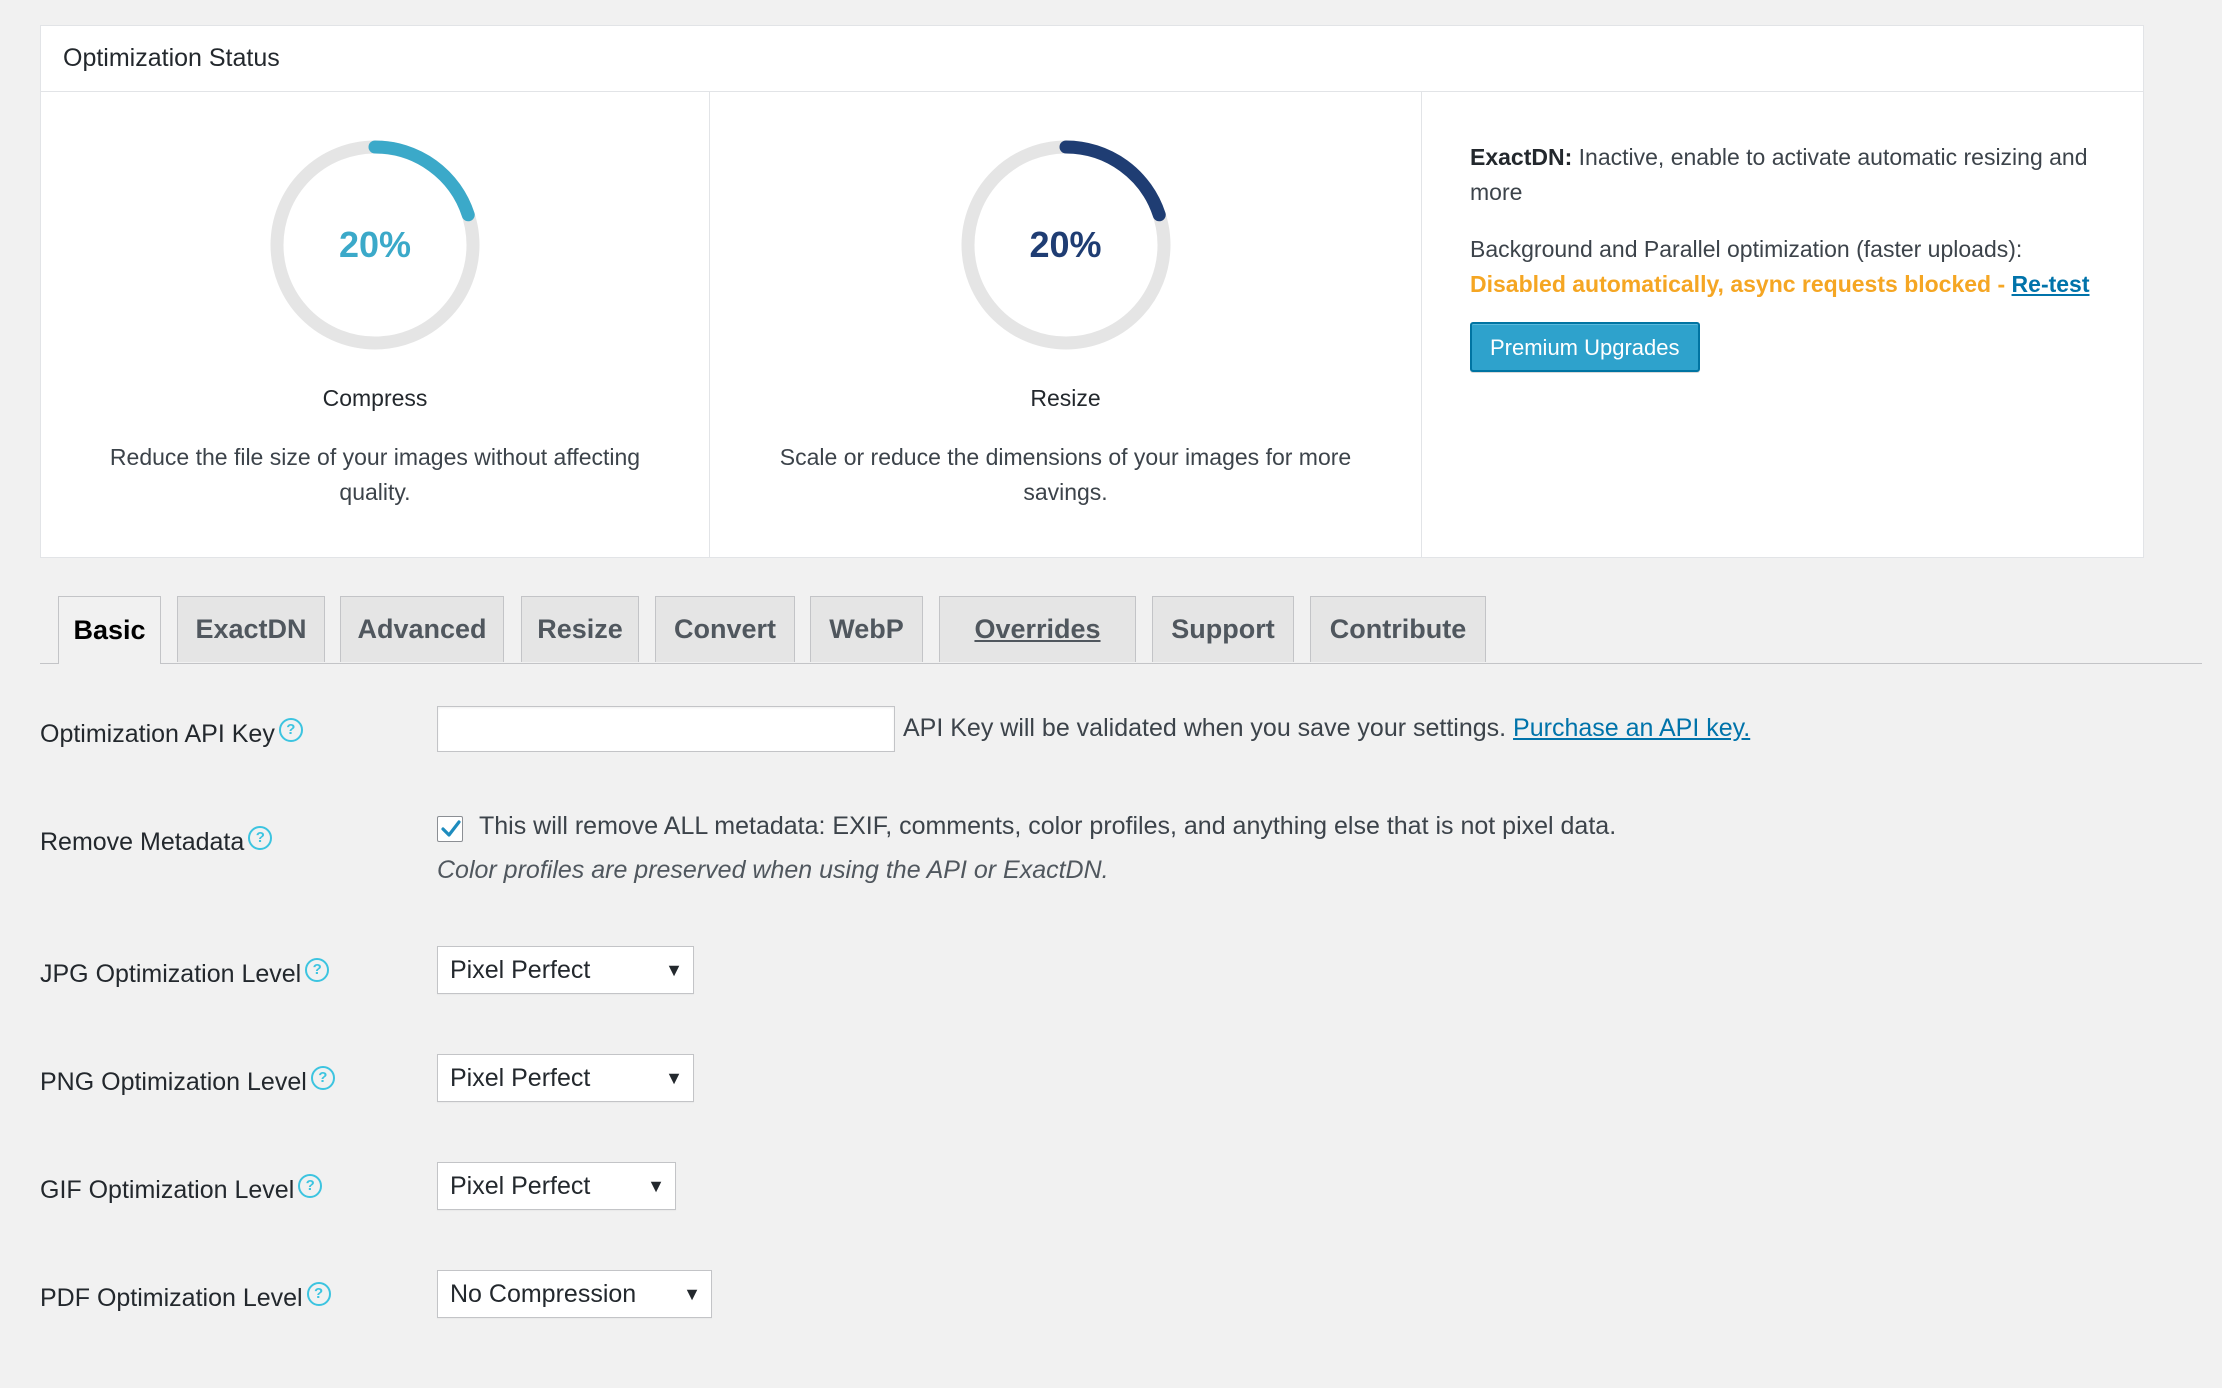 Image resolution: width=2222 pixels, height=1388 pixels. What do you see at coordinates (375, 398) in the screenshot?
I see `compress-title: Compress` at bounding box center [375, 398].